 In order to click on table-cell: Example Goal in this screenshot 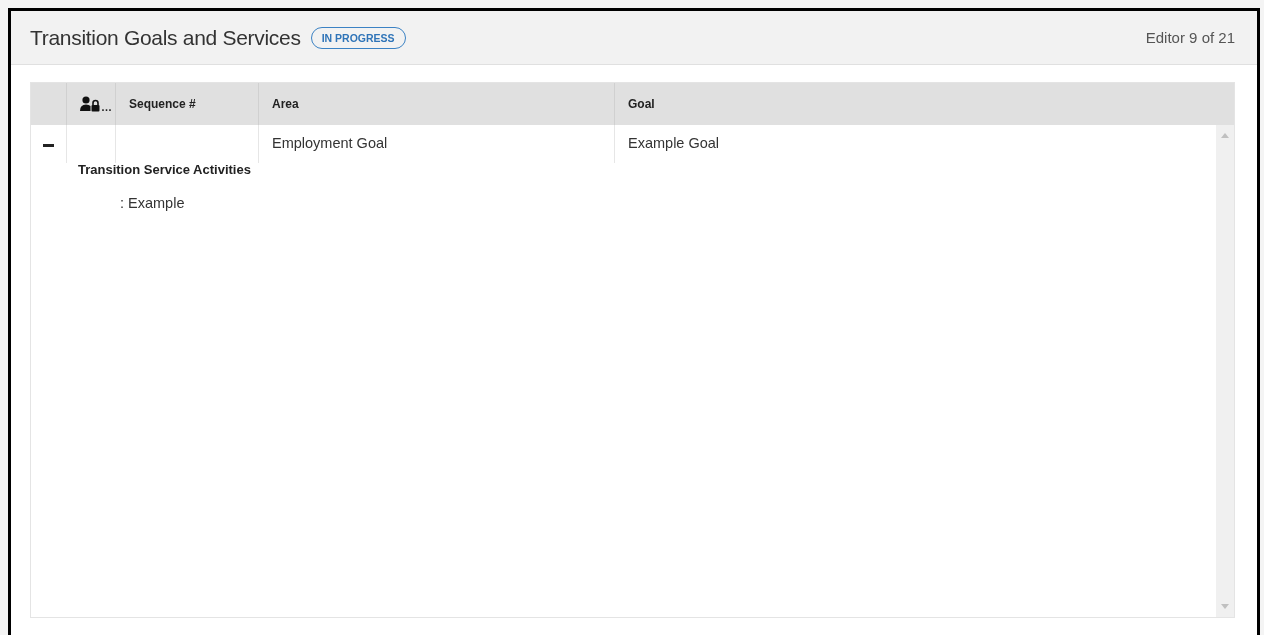, I will do `click(674, 143)`.